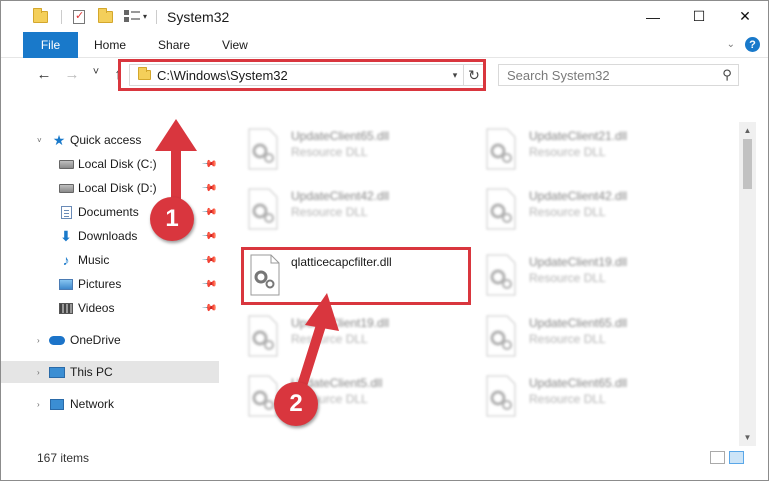 The image size is (769, 481). What do you see at coordinates (94, 260) in the screenshot?
I see `sidebar-item-label: Music` at bounding box center [94, 260].